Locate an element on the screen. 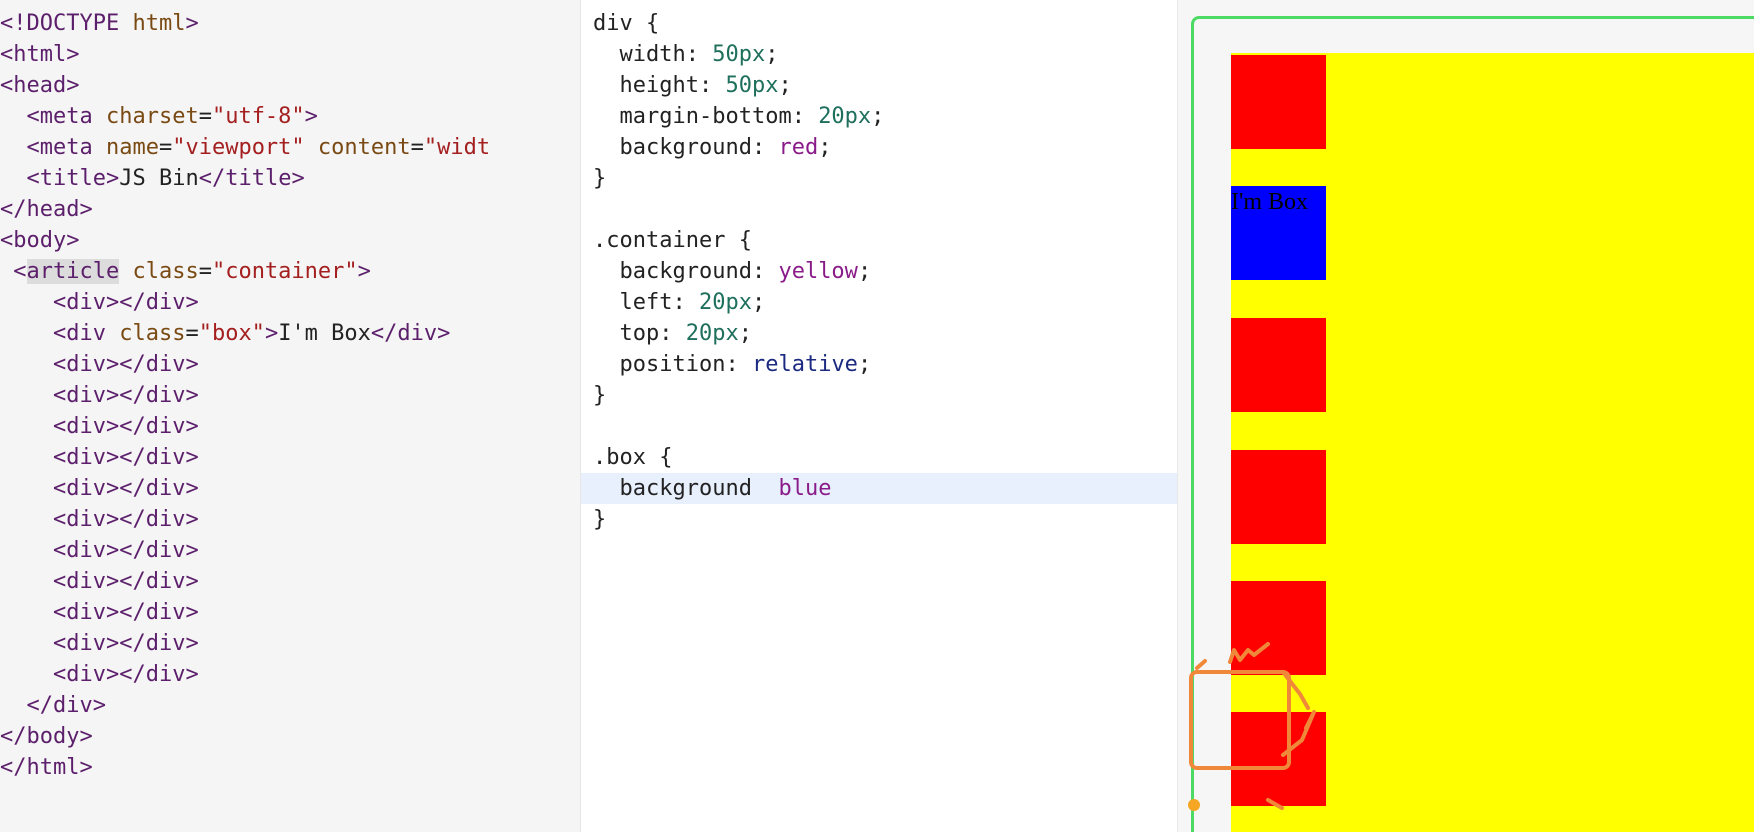  html-code-line: </div> is located at coordinates (245, 705).